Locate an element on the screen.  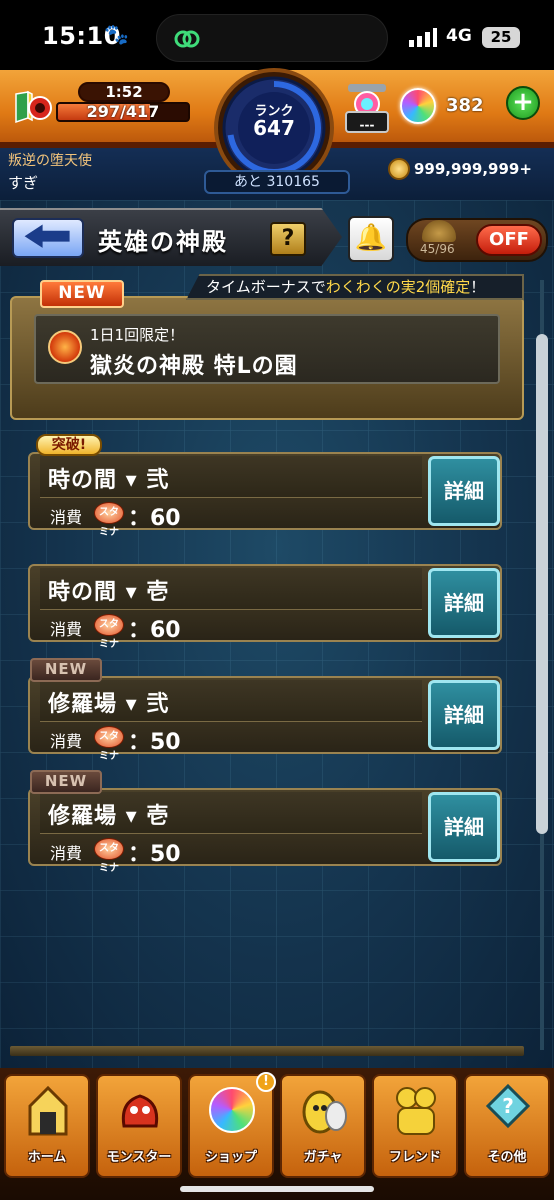
nav-label: モンスター is located at coordinates (139, 1157).